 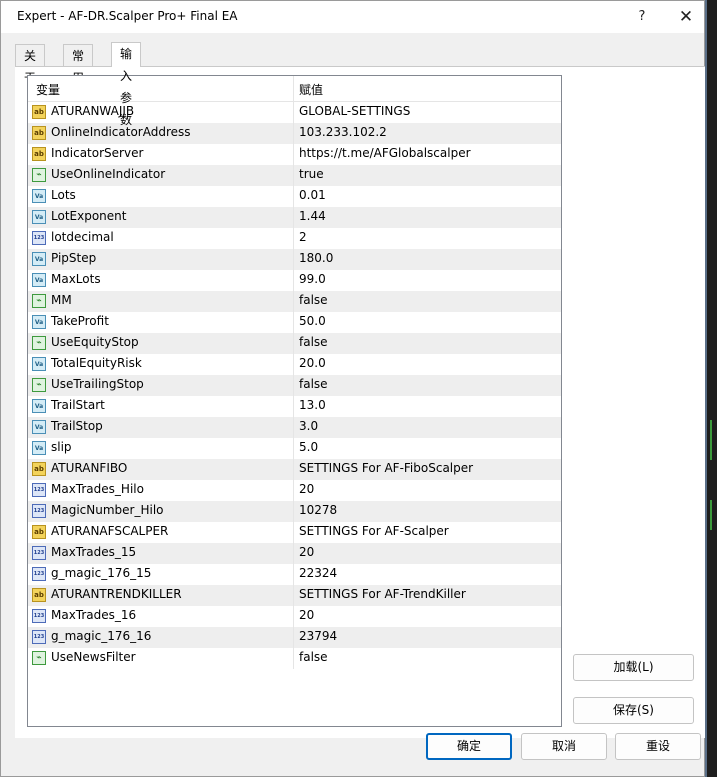 What do you see at coordinates (303, 237) in the screenshot?
I see `parameter-value: 2` at bounding box center [303, 237].